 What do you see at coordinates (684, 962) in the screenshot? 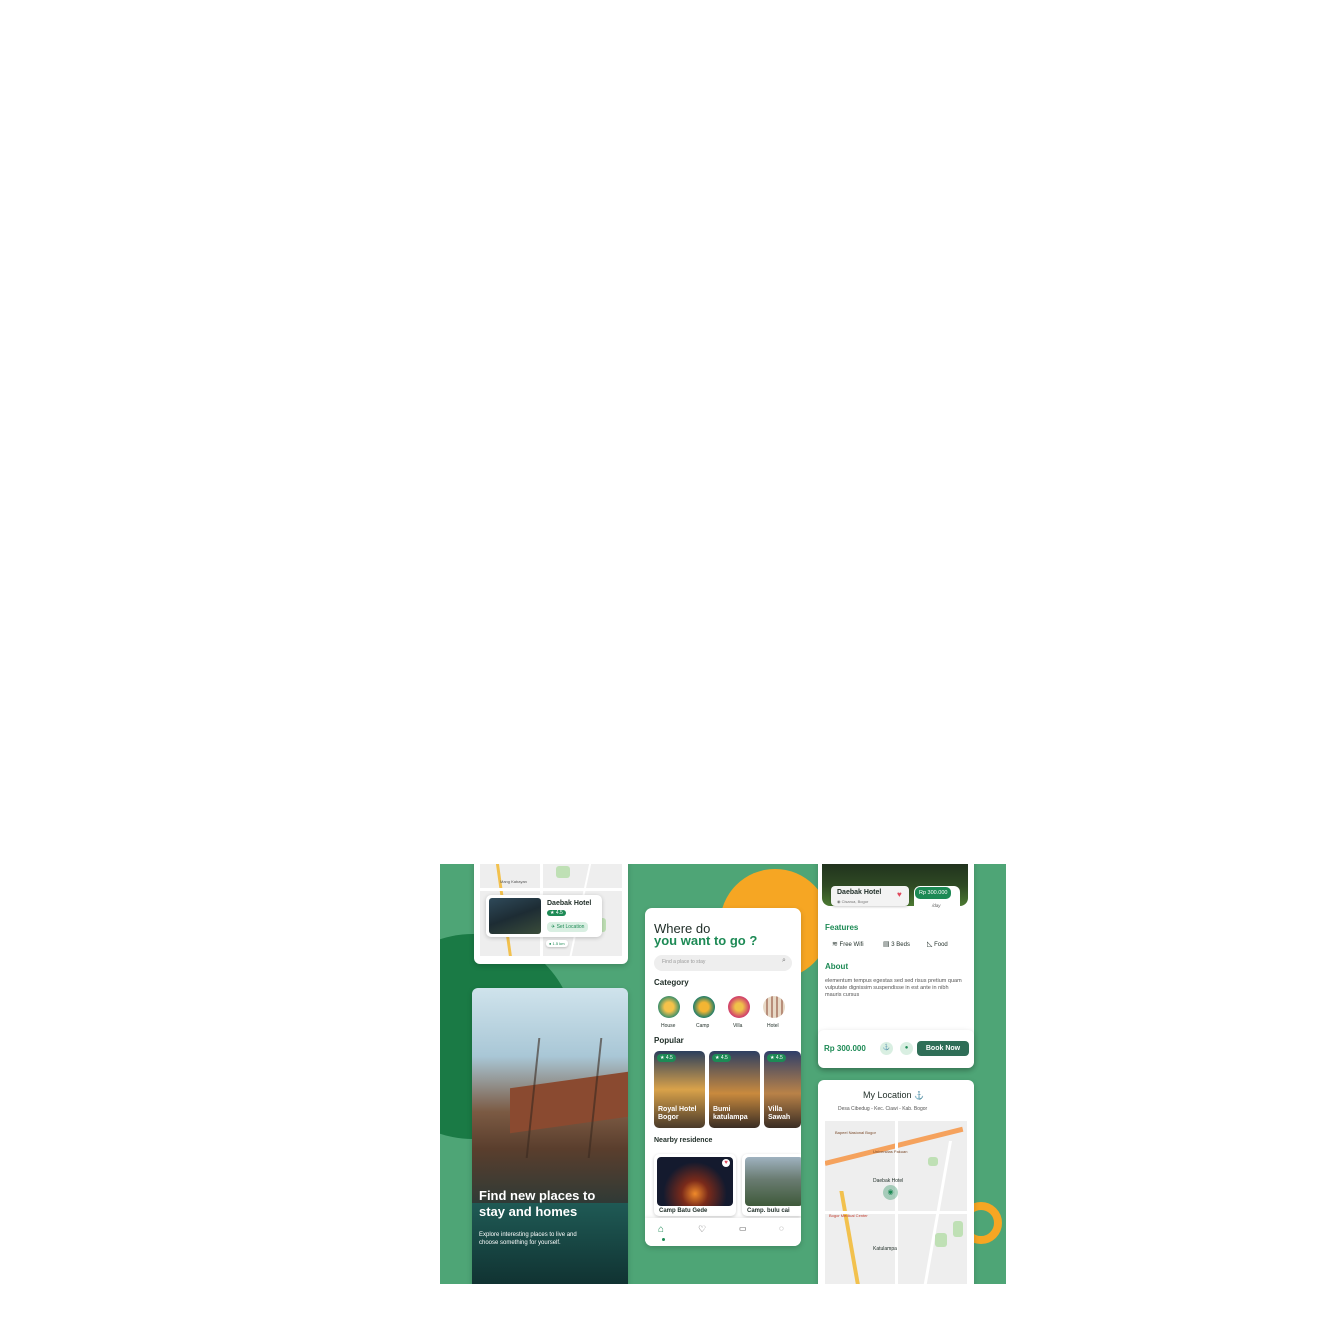
I see `search-placeholder: Find a place to stay` at bounding box center [684, 962].